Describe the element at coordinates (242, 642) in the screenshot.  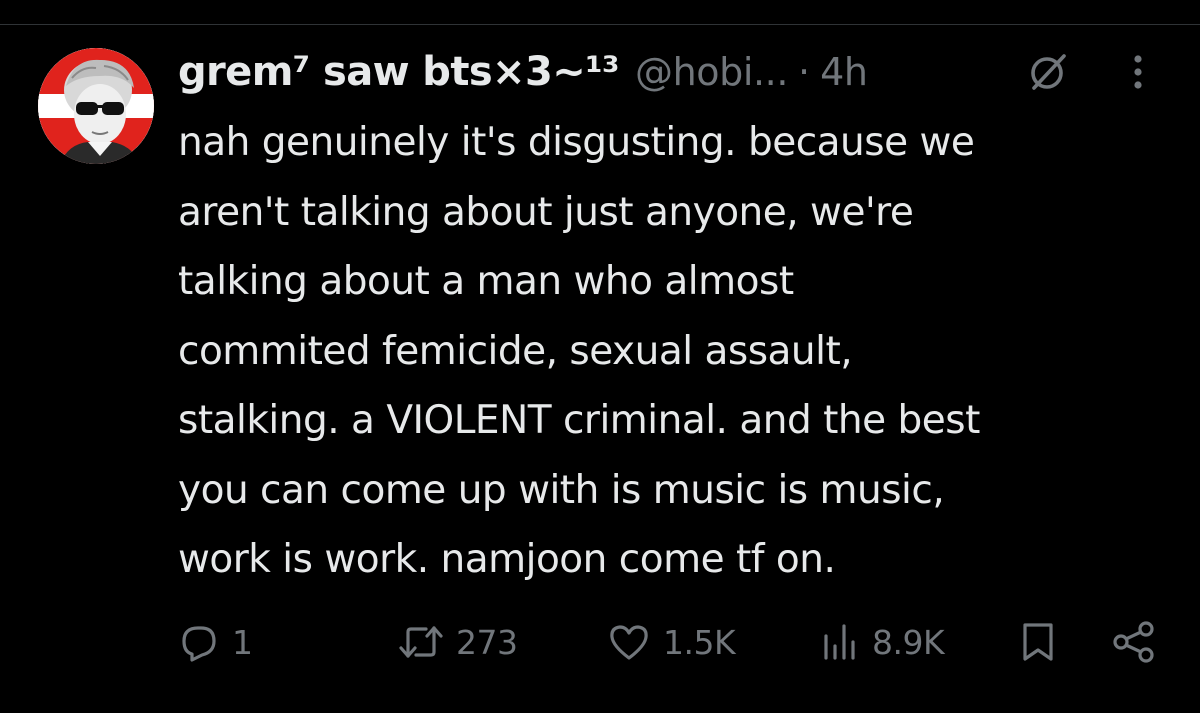
I see `reply-count: 1` at that location.